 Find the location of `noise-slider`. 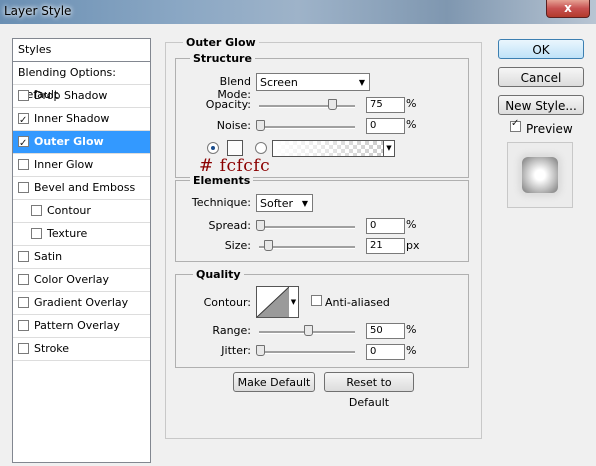

noise-slider is located at coordinates (307, 127).